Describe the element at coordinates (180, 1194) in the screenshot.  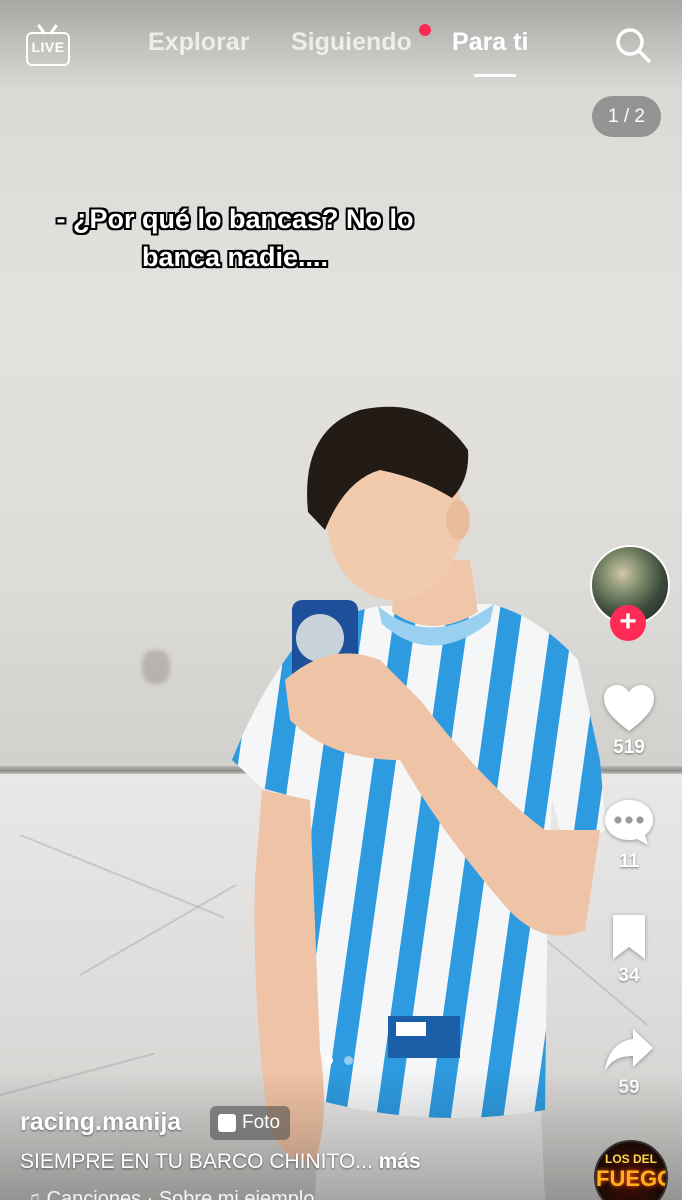
I see `music-title: Canciones · Sobre mi ejemplo` at that location.